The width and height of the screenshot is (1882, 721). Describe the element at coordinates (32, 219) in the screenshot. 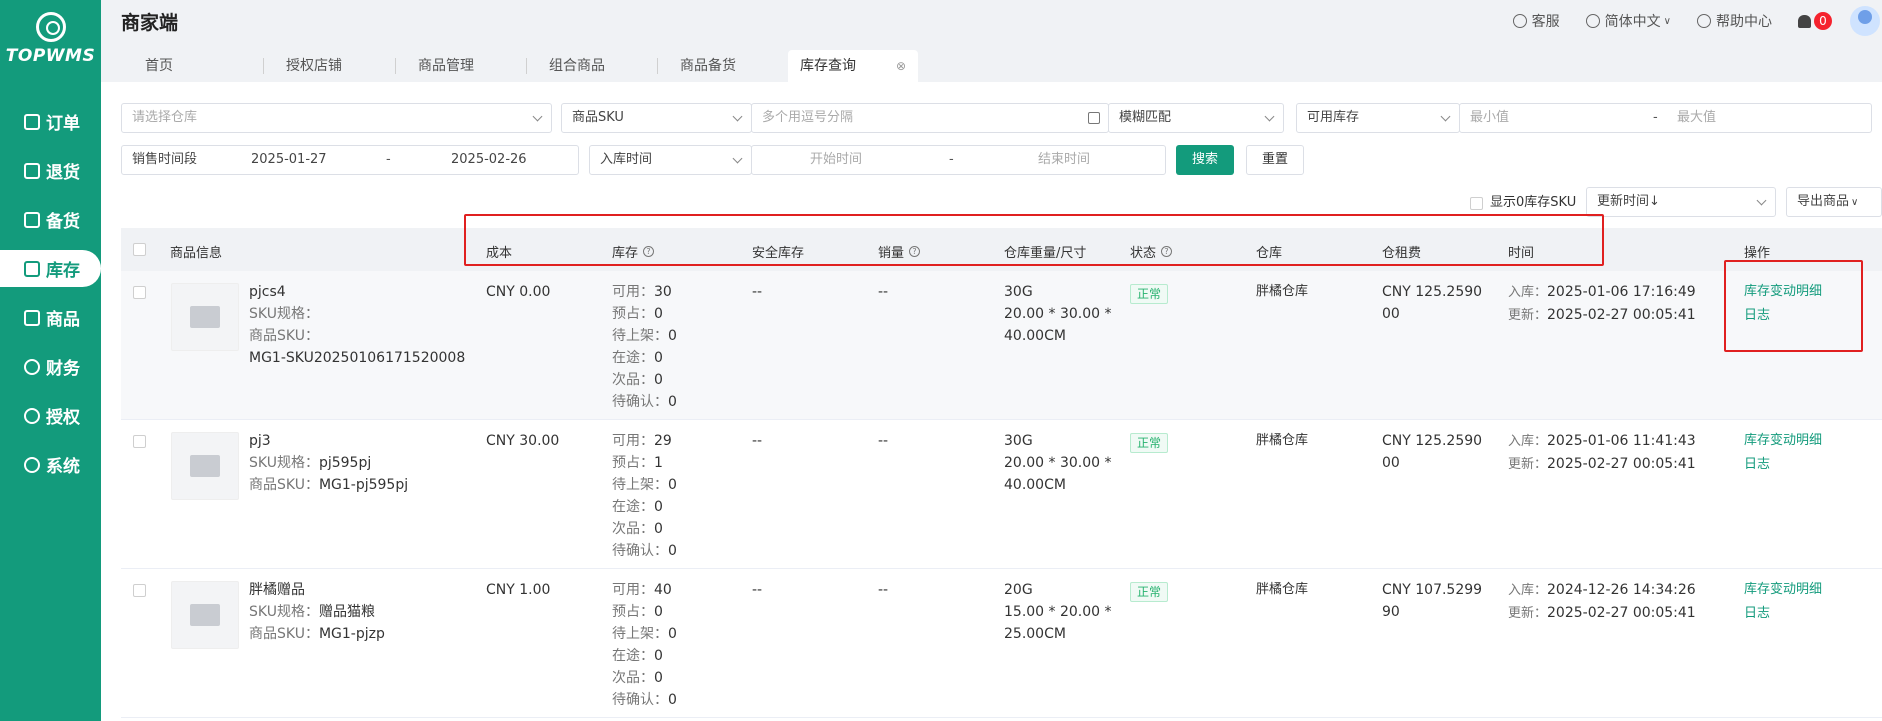

I see `stock-up-icon` at that location.